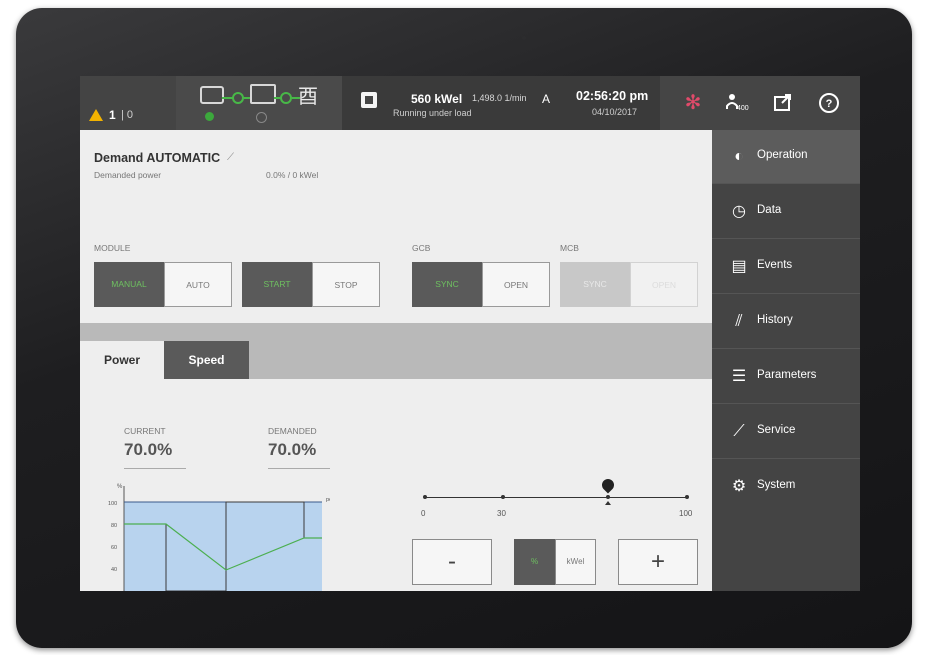 The image size is (925, 655). I want to click on clock-time: 02:56:20 pm, so click(612, 96).